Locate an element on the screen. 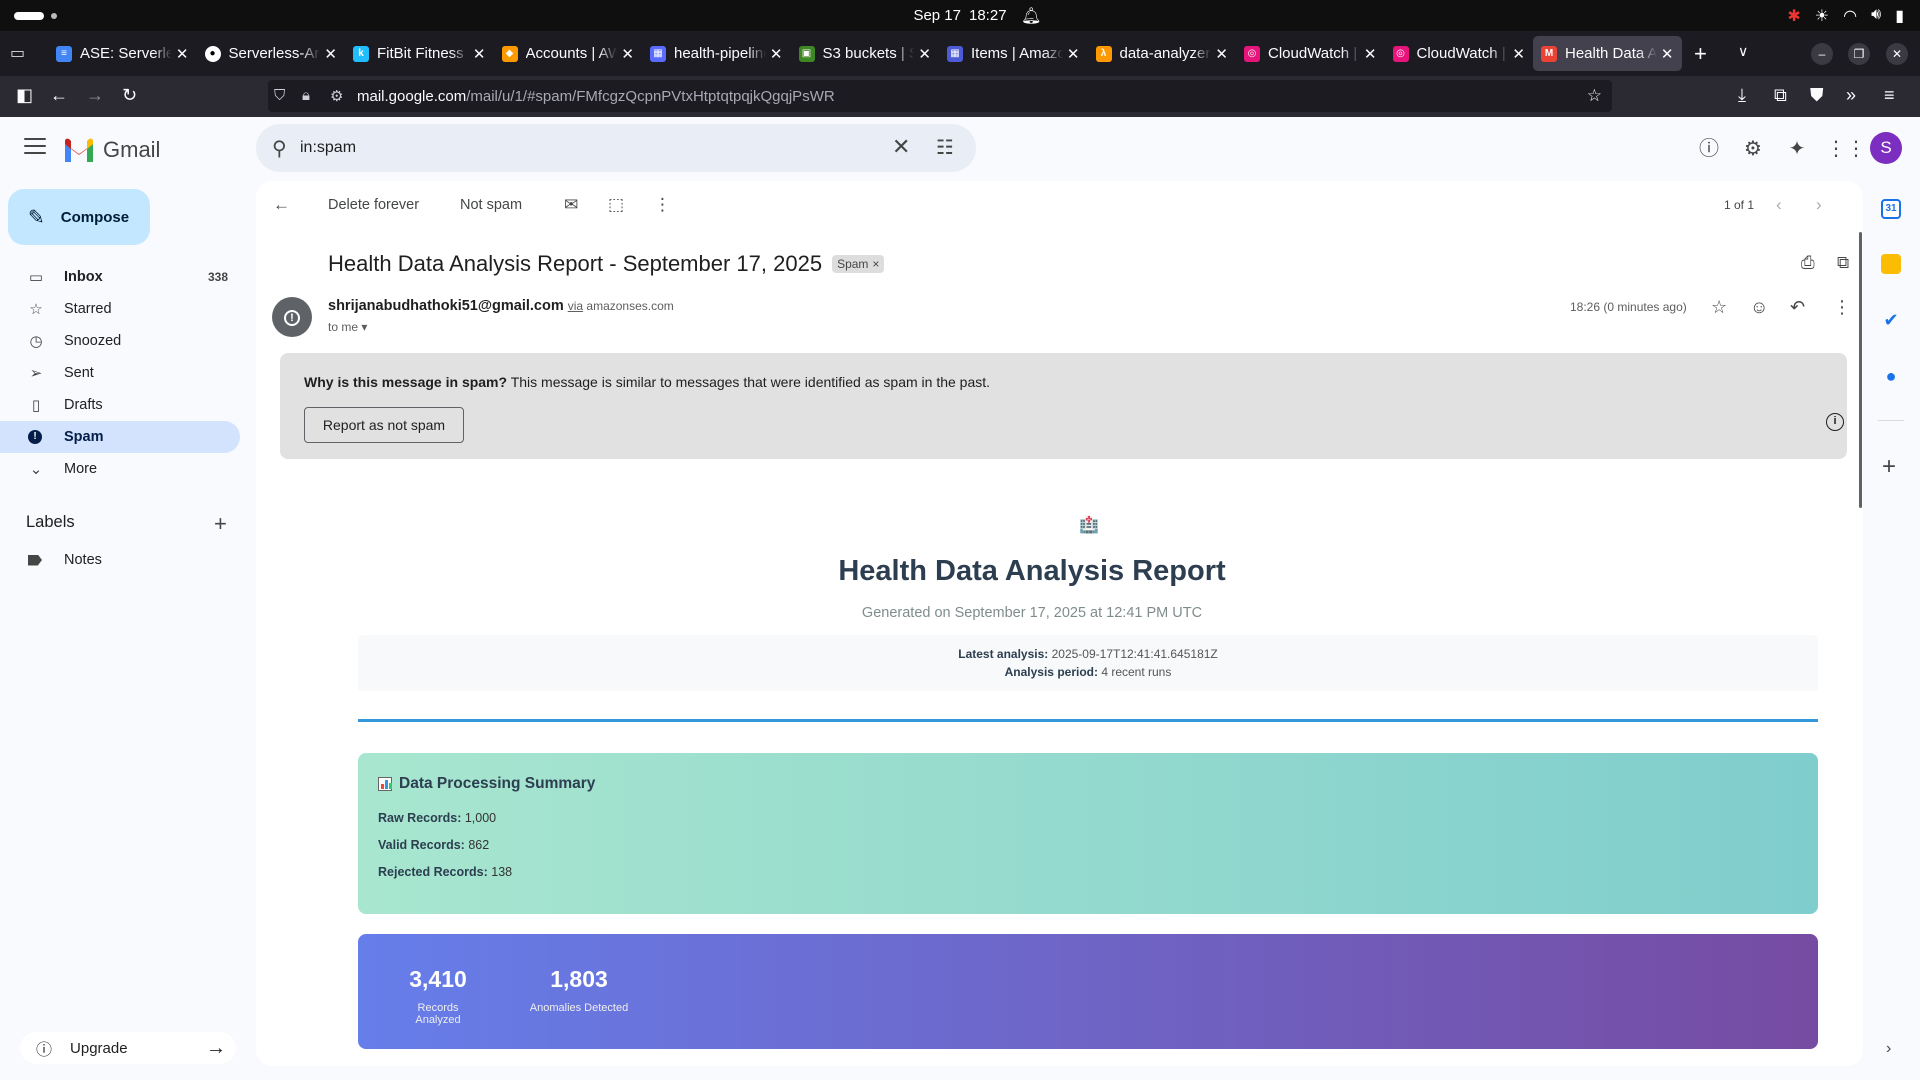 Image resolution: width=1920 pixels, height=1080 pixels. nav-item-inbox: ▭ Inbox 338 is located at coordinates (120, 277).